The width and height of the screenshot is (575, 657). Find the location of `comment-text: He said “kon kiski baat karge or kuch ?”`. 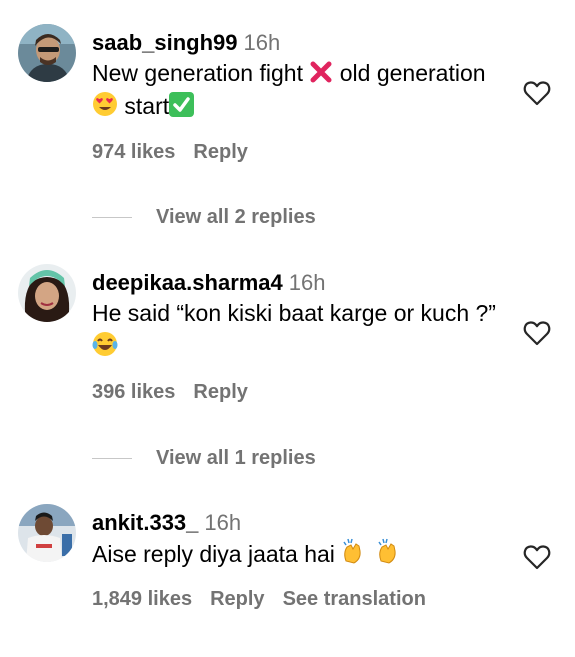

comment-text: He said “kon kiski baat karge or kuch ?” is located at coordinates (297, 330).